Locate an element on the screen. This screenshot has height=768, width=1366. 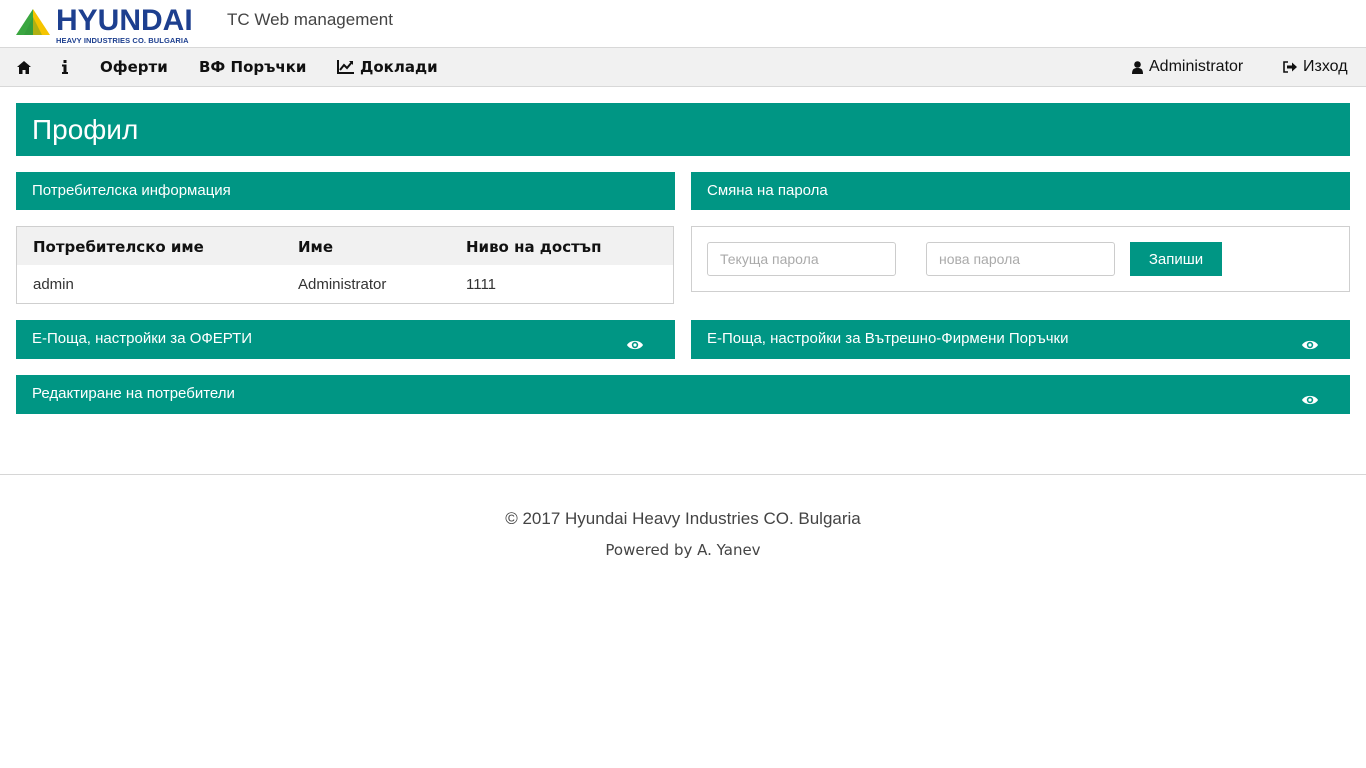
info-icon is located at coordinates (65, 67).